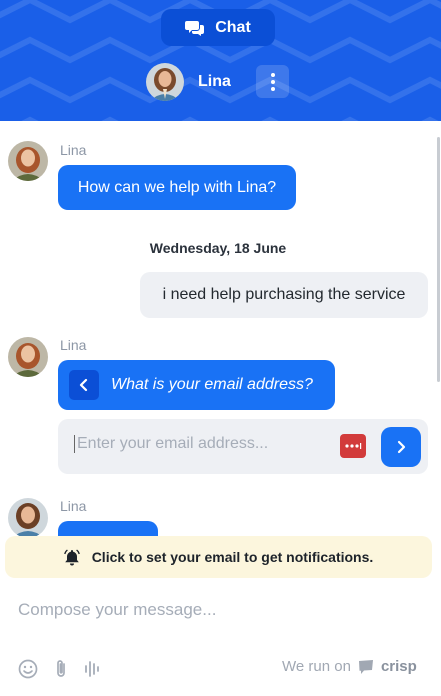 The width and height of the screenshot is (441, 696). What do you see at coordinates (398, 666) in the screenshot?
I see `brand-name: crisp` at bounding box center [398, 666].